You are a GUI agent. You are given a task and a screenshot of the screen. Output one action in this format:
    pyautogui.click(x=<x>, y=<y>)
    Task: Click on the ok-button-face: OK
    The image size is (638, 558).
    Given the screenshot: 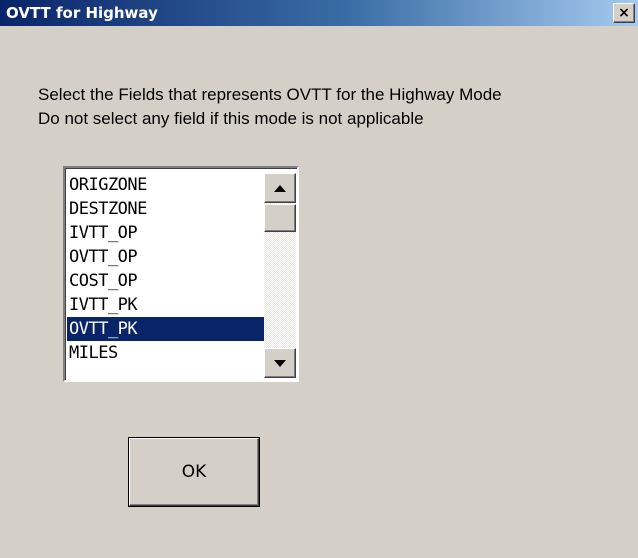 What is the action you would take?
    pyautogui.click(x=194, y=472)
    